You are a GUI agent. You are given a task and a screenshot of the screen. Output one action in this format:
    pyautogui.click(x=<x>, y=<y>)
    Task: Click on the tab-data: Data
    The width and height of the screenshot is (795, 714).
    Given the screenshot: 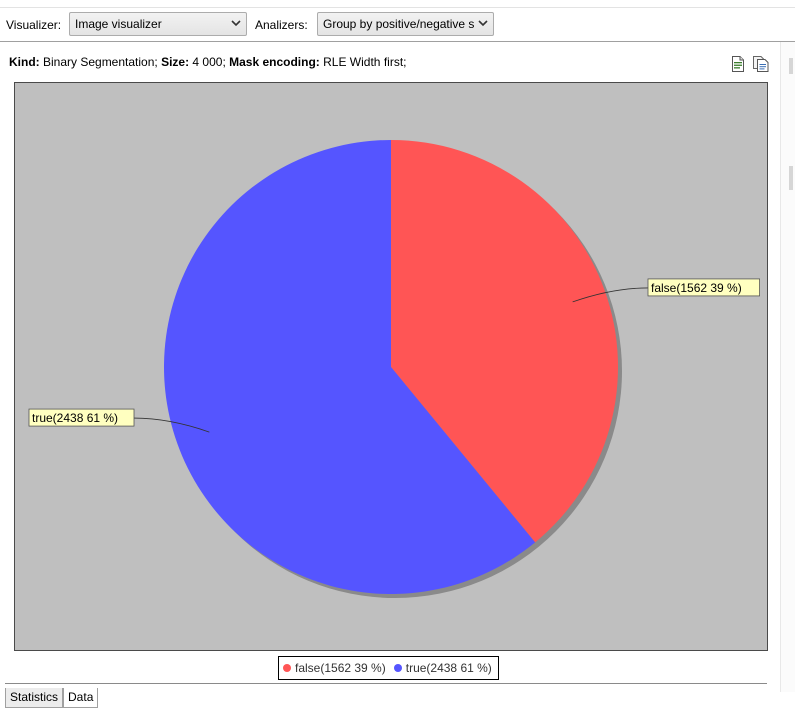 What is the action you would take?
    pyautogui.click(x=81, y=698)
    